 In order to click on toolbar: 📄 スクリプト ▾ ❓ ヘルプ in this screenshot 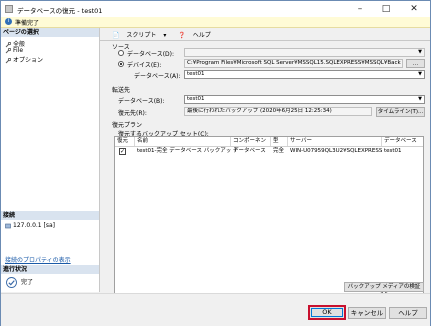, I will do `click(166, 34)`.